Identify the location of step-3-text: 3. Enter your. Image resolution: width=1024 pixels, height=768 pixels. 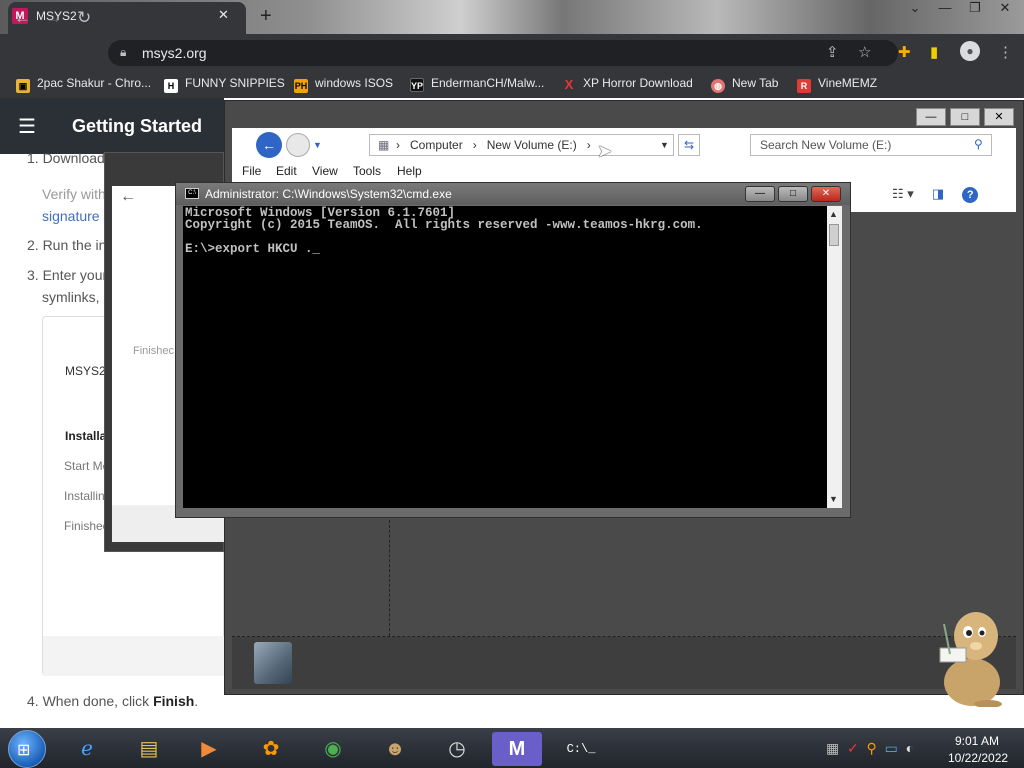
(67, 275).